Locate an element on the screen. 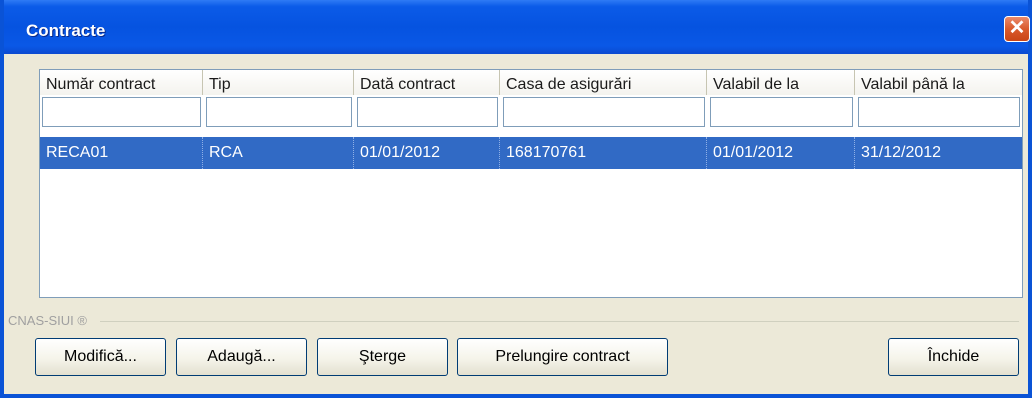 Image resolution: width=1032 pixels, height=398 pixels. column-header-data-contract: Dată contract is located at coordinates (427, 82).